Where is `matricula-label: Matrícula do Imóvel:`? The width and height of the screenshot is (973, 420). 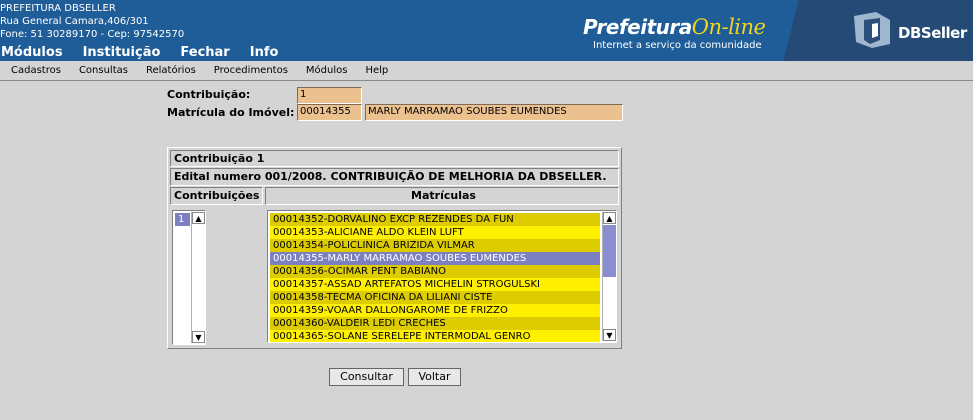 matricula-label: Matrícula do Imóvel: is located at coordinates (231, 112).